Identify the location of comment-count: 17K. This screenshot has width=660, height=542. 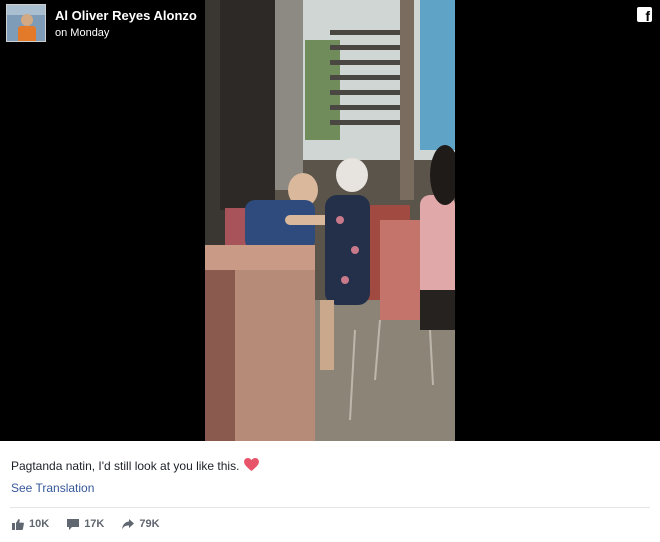
(94, 524).